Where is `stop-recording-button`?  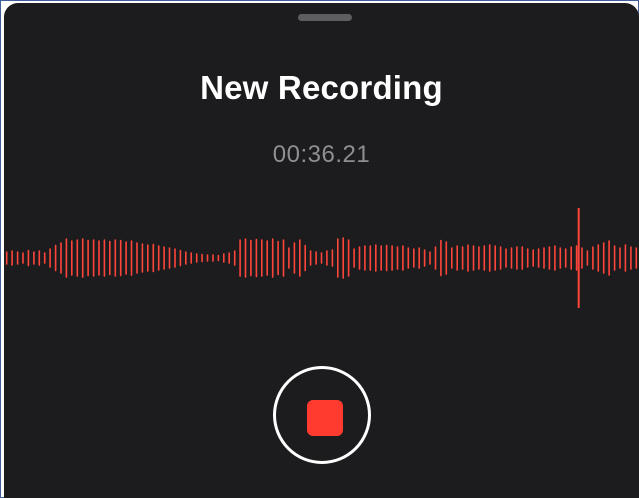 stop-recording-button is located at coordinates (322, 415).